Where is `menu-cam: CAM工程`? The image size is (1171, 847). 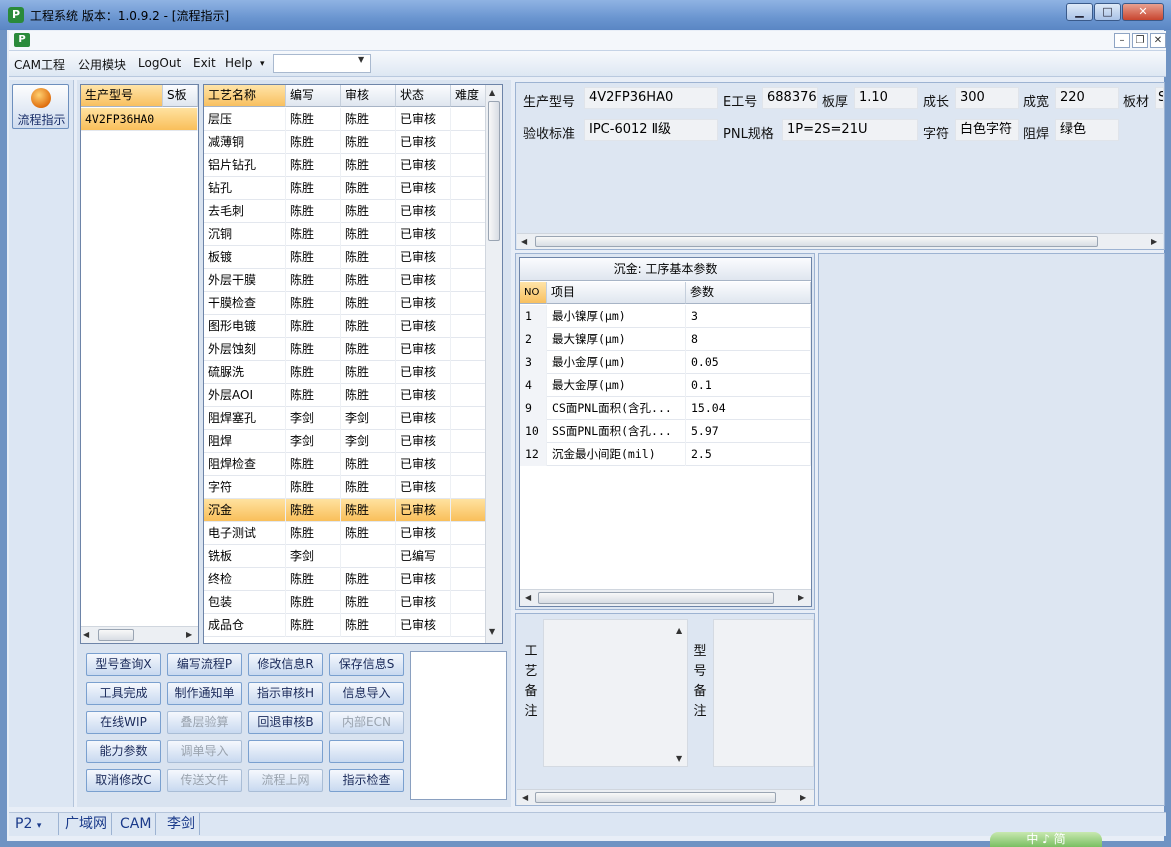 menu-cam: CAM工程 is located at coordinates (39, 64).